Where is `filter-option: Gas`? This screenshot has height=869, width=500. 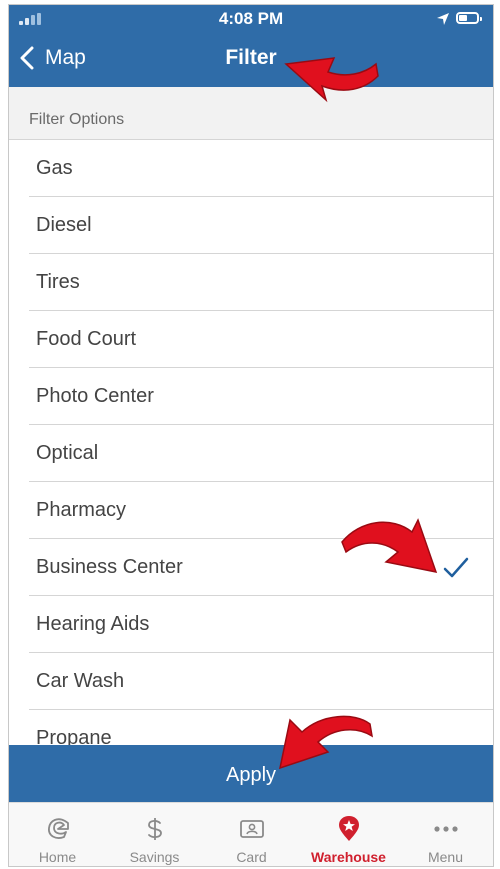 filter-option: Gas is located at coordinates (251, 168).